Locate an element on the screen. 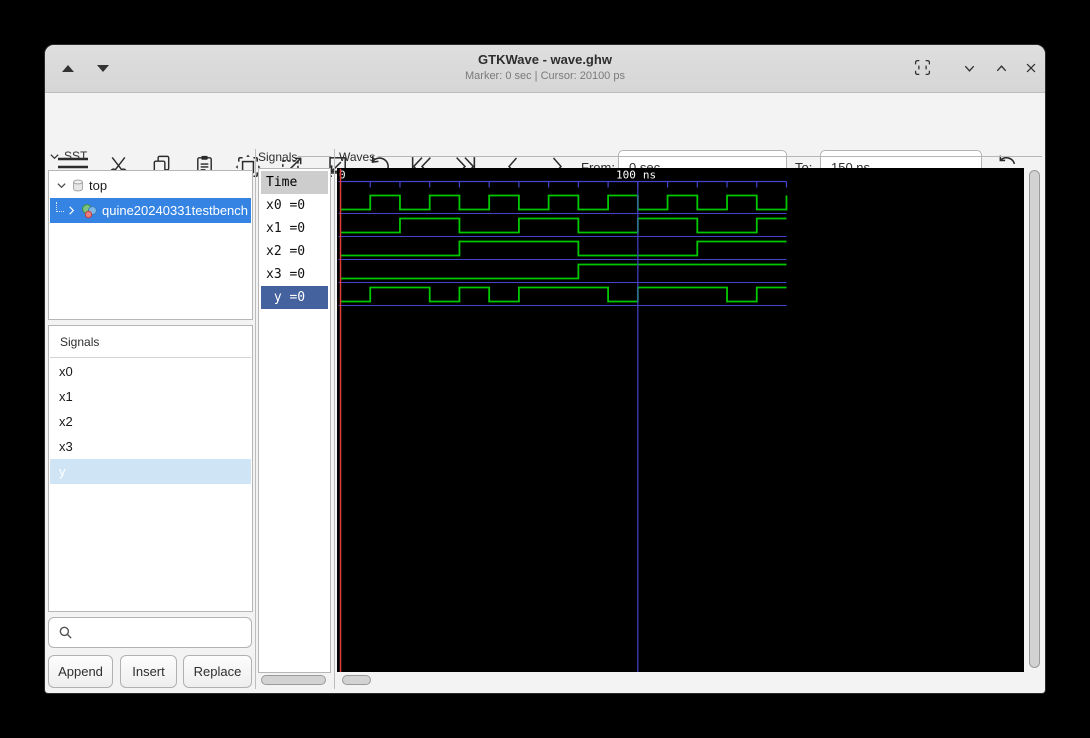  append-button: Append is located at coordinates (80, 671).